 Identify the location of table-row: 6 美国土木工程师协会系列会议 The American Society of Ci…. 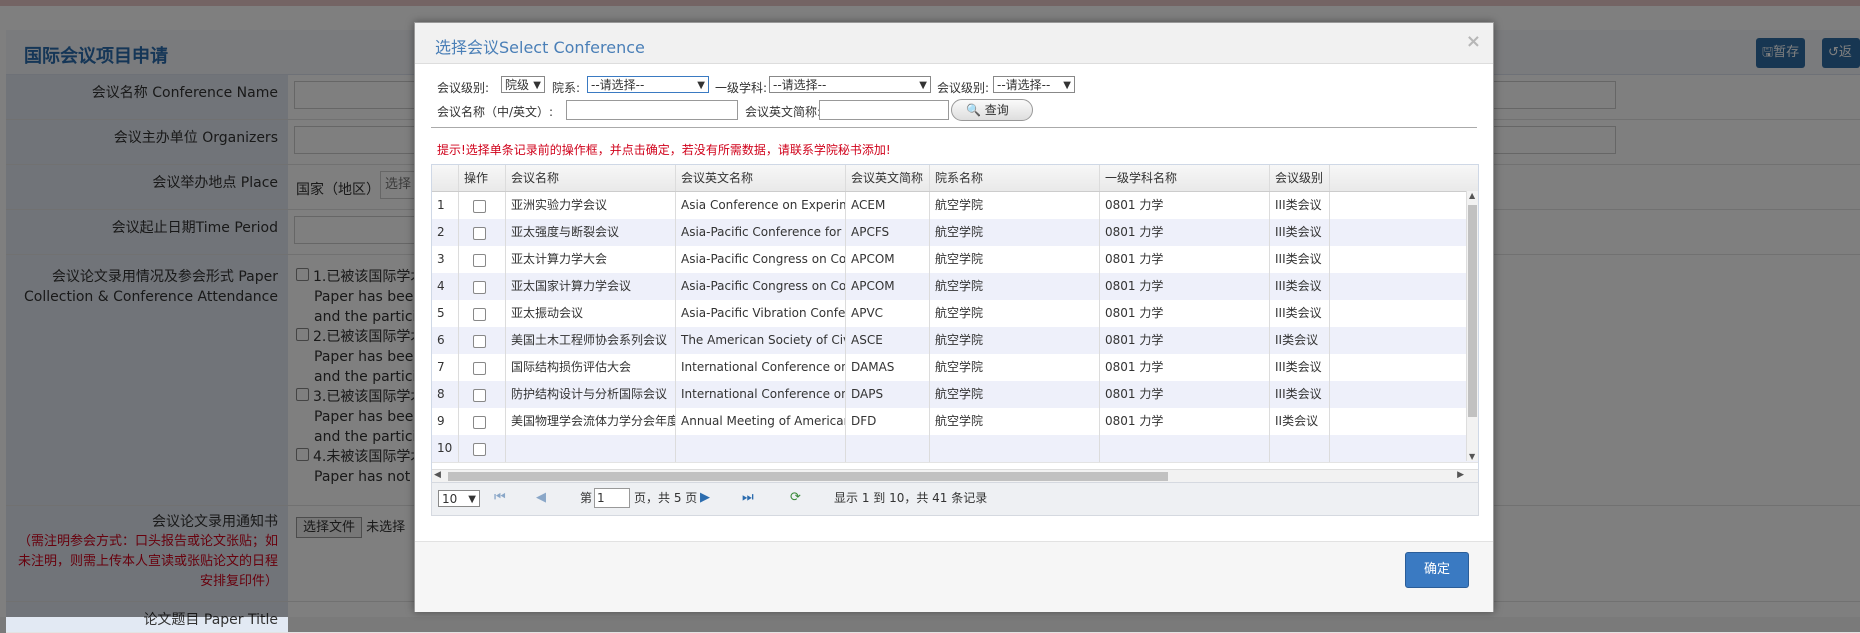
(955, 341).